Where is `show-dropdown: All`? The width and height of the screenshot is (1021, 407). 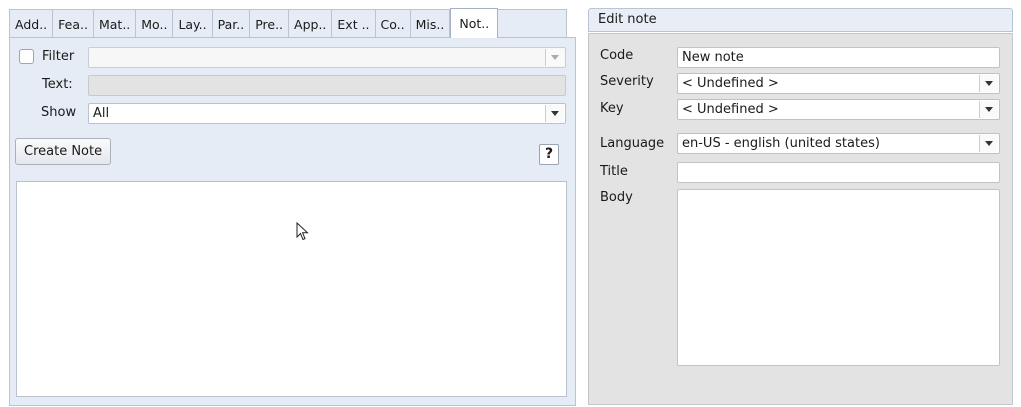
show-dropdown: All is located at coordinates (327, 113).